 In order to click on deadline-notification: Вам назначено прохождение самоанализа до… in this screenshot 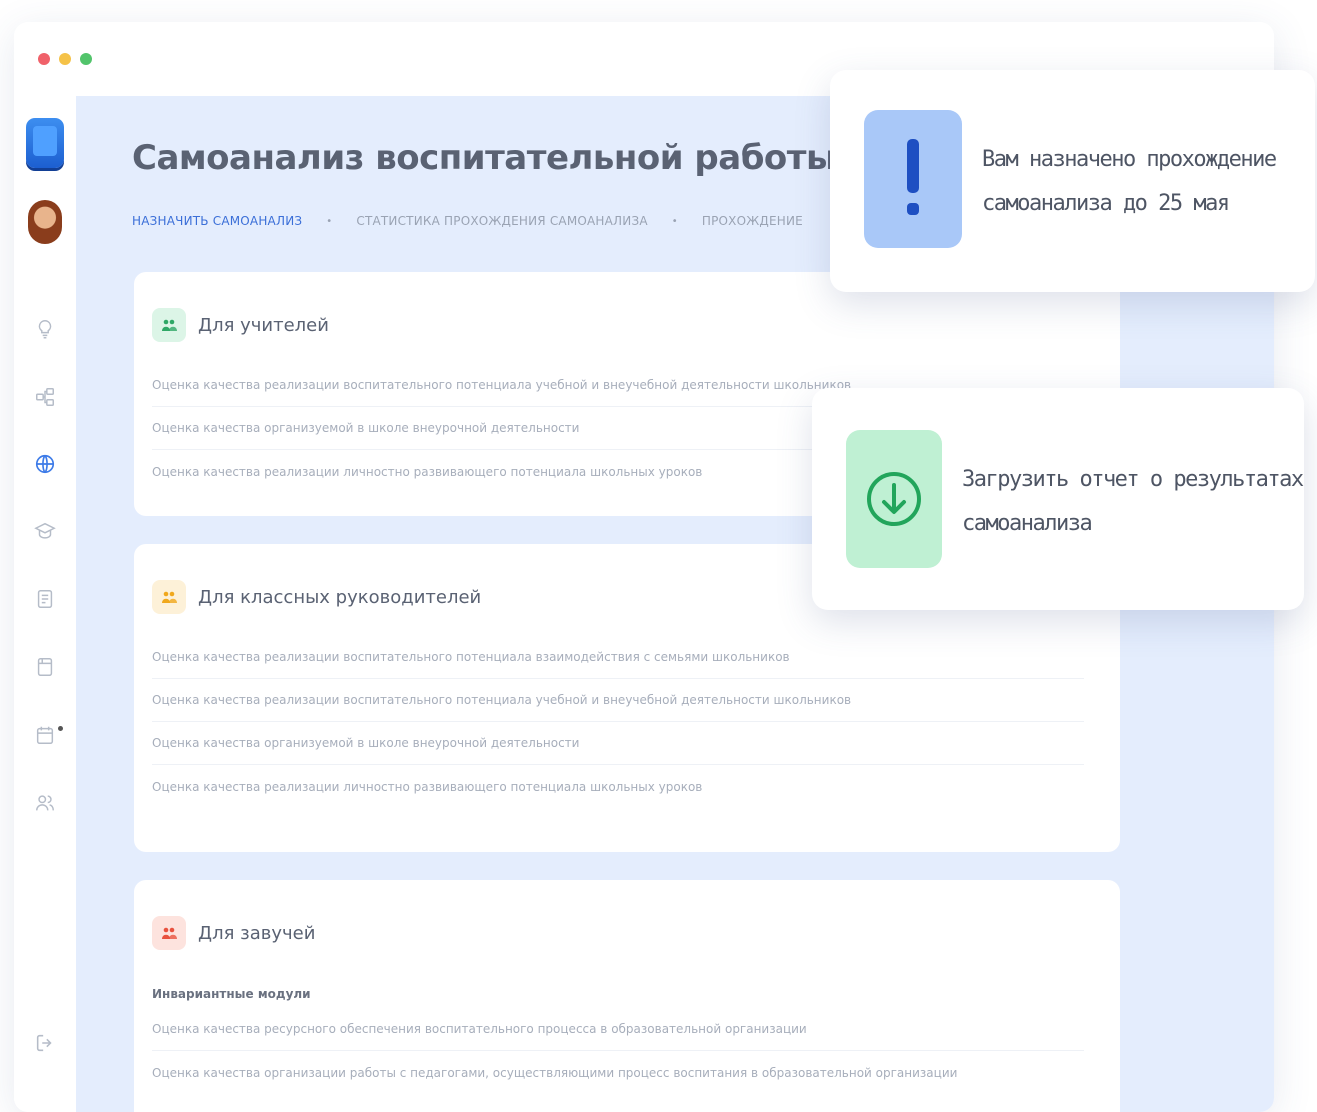, I will do `click(1072, 181)`.